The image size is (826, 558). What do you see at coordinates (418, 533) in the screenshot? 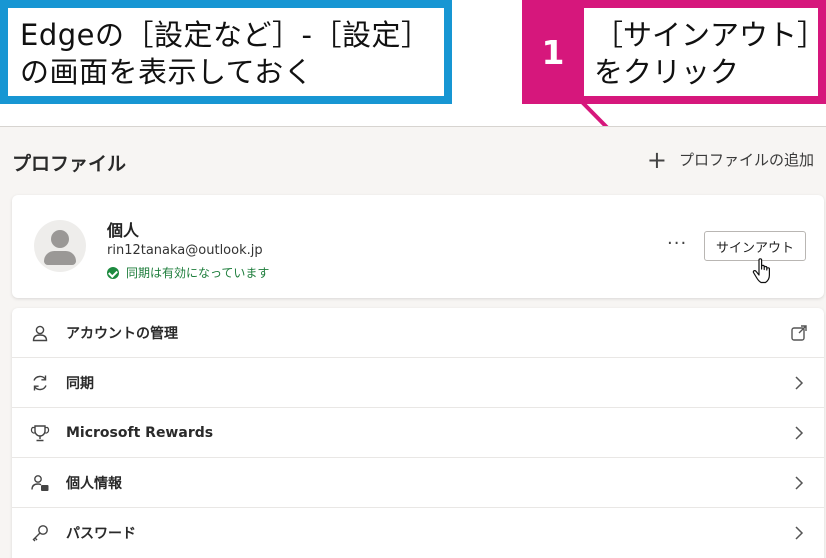
I see `list-item-passwords: パスワード` at bounding box center [418, 533].